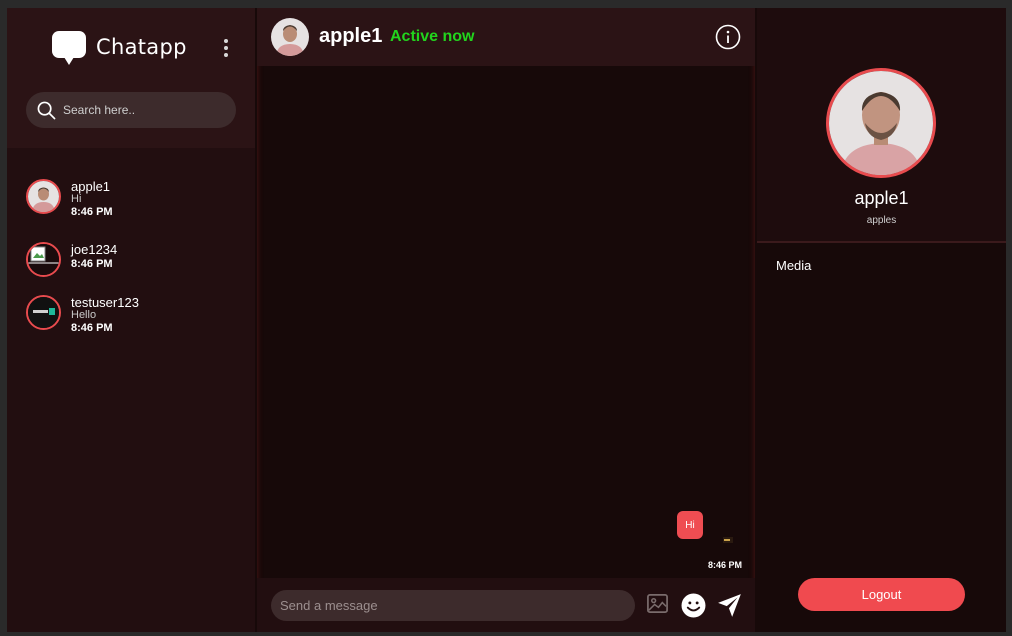 Image resolution: width=1012 pixels, height=636 pixels. I want to click on search-input, so click(143, 110).